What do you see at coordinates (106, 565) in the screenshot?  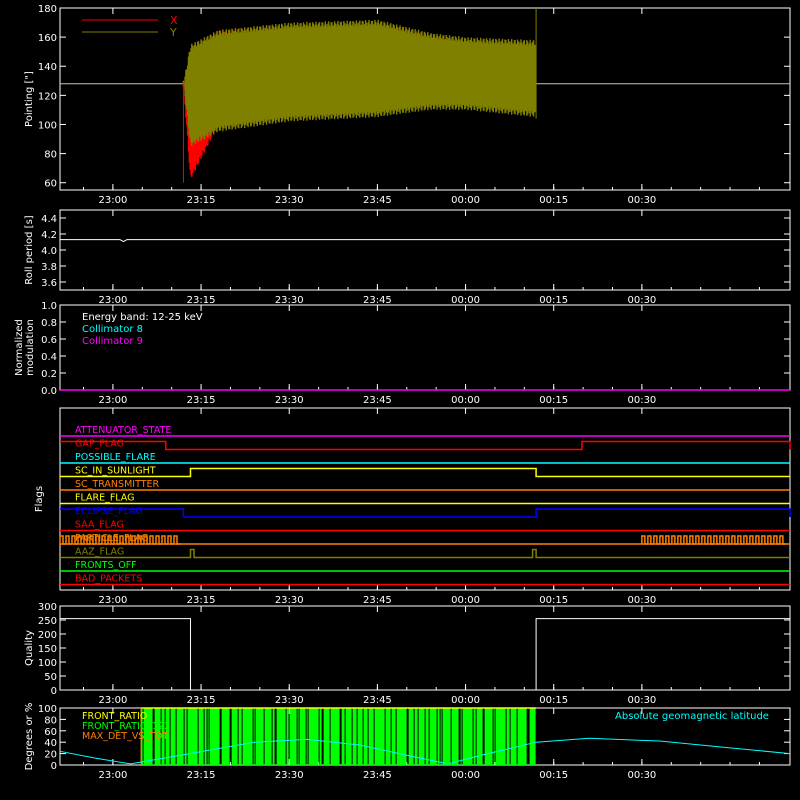 I see `flag-label-fronts_off: FRONTS_OFF` at bounding box center [106, 565].